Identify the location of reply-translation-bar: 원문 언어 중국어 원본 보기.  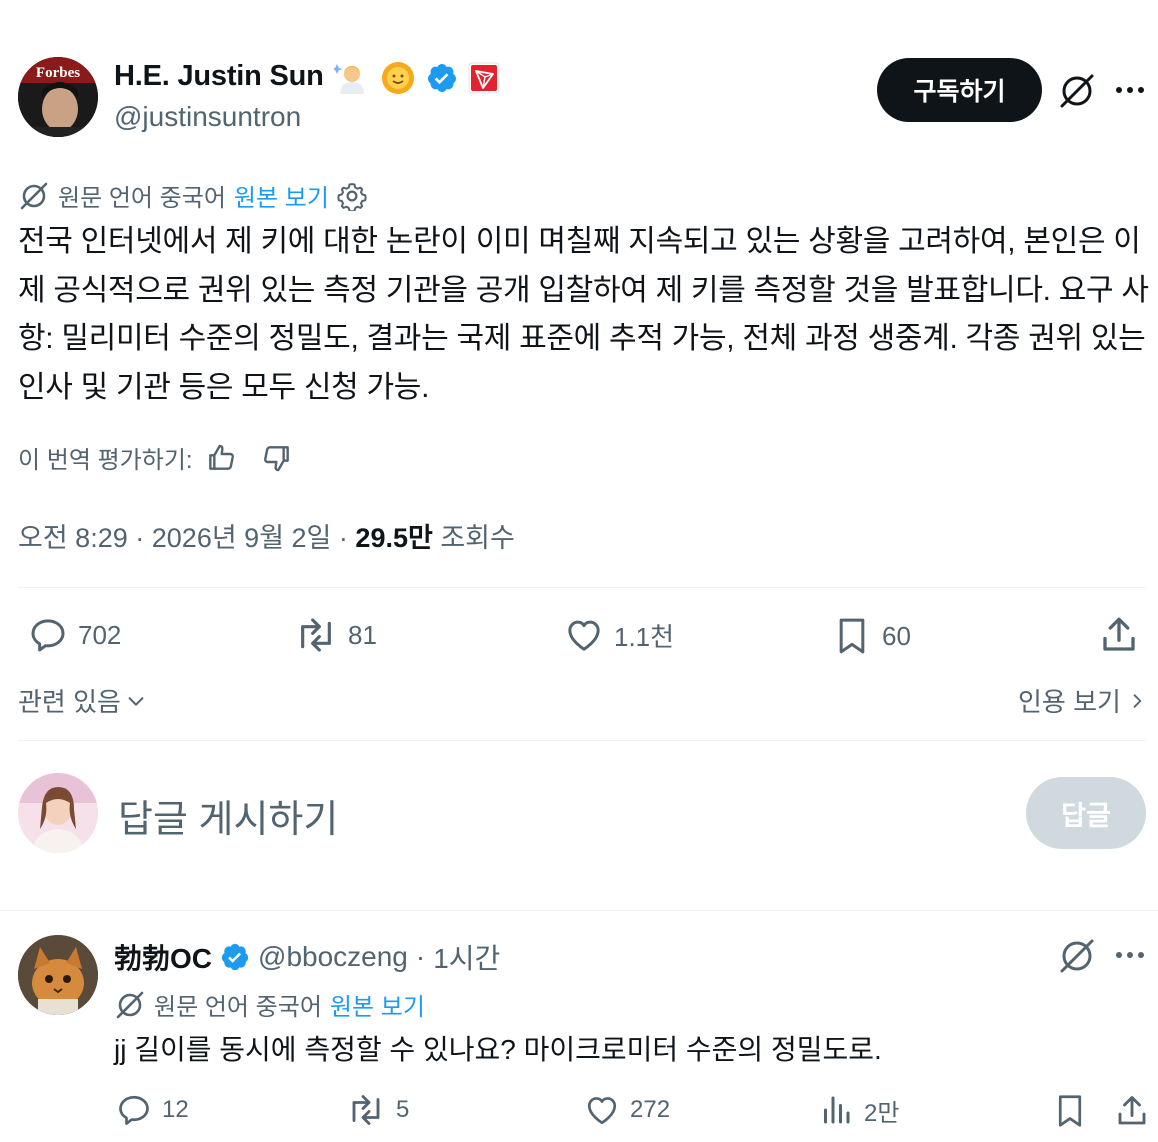
(269, 1004).